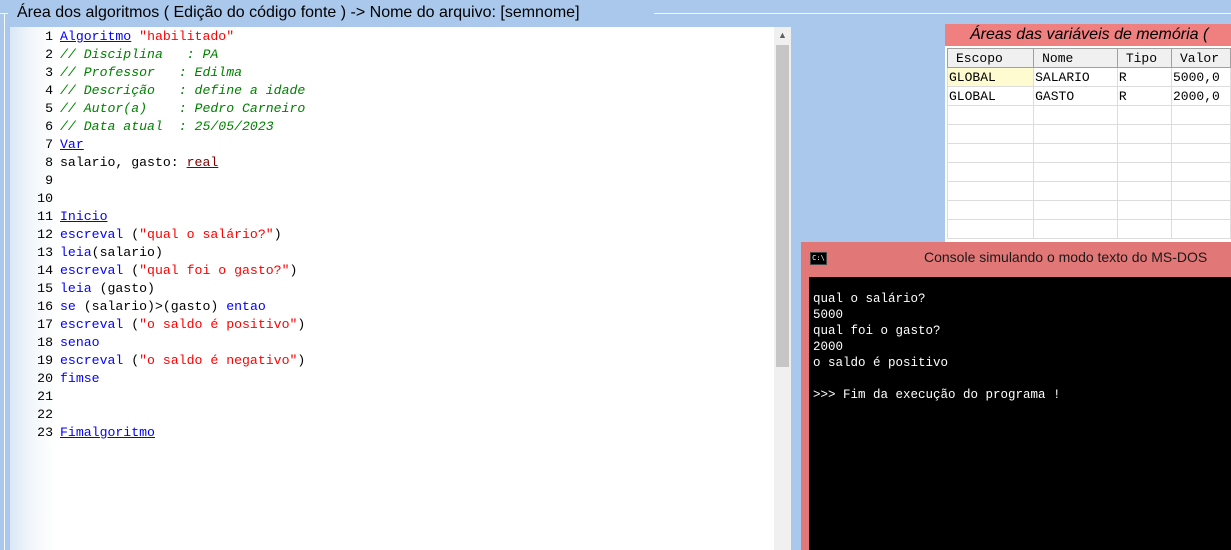 This screenshot has width=1231, height=550. What do you see at coordinates (131, 324) in the screenshot?
I see `code-token: (` at bounding box center [131, 324].